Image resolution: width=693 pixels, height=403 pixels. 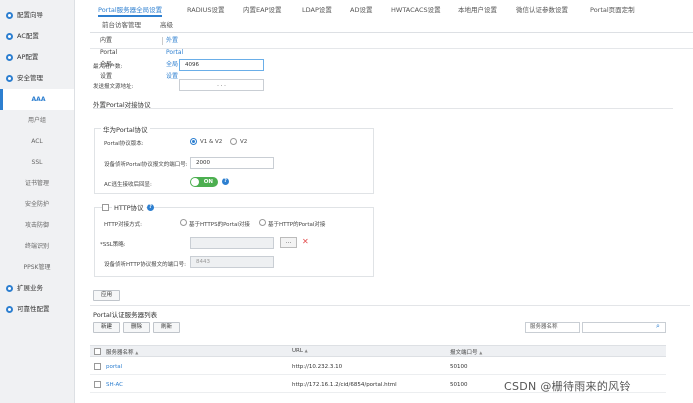 I want to click on source-address-label: 发送报文源地址:, so click(x=113, y=87).